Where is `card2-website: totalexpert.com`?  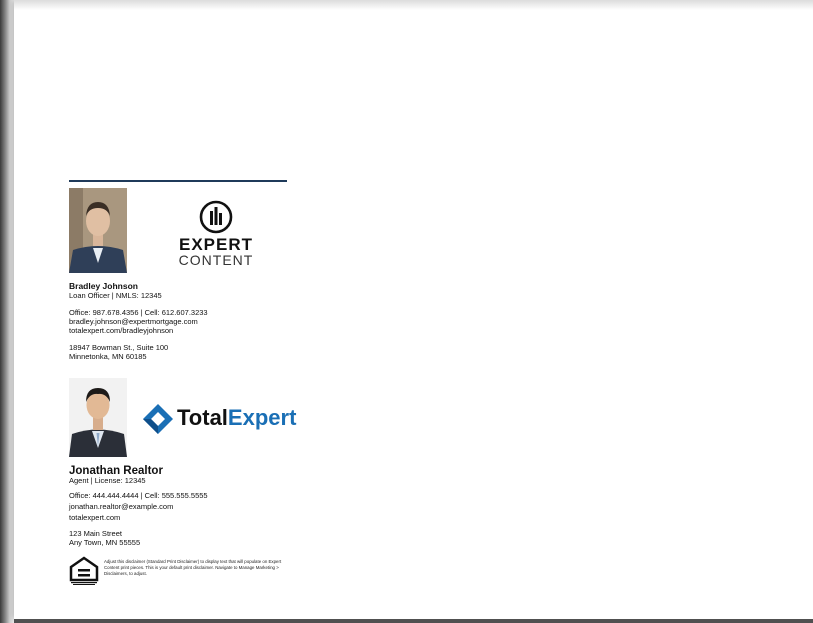 card2-website: totalexpert.com is located at coordinates (95, 517).